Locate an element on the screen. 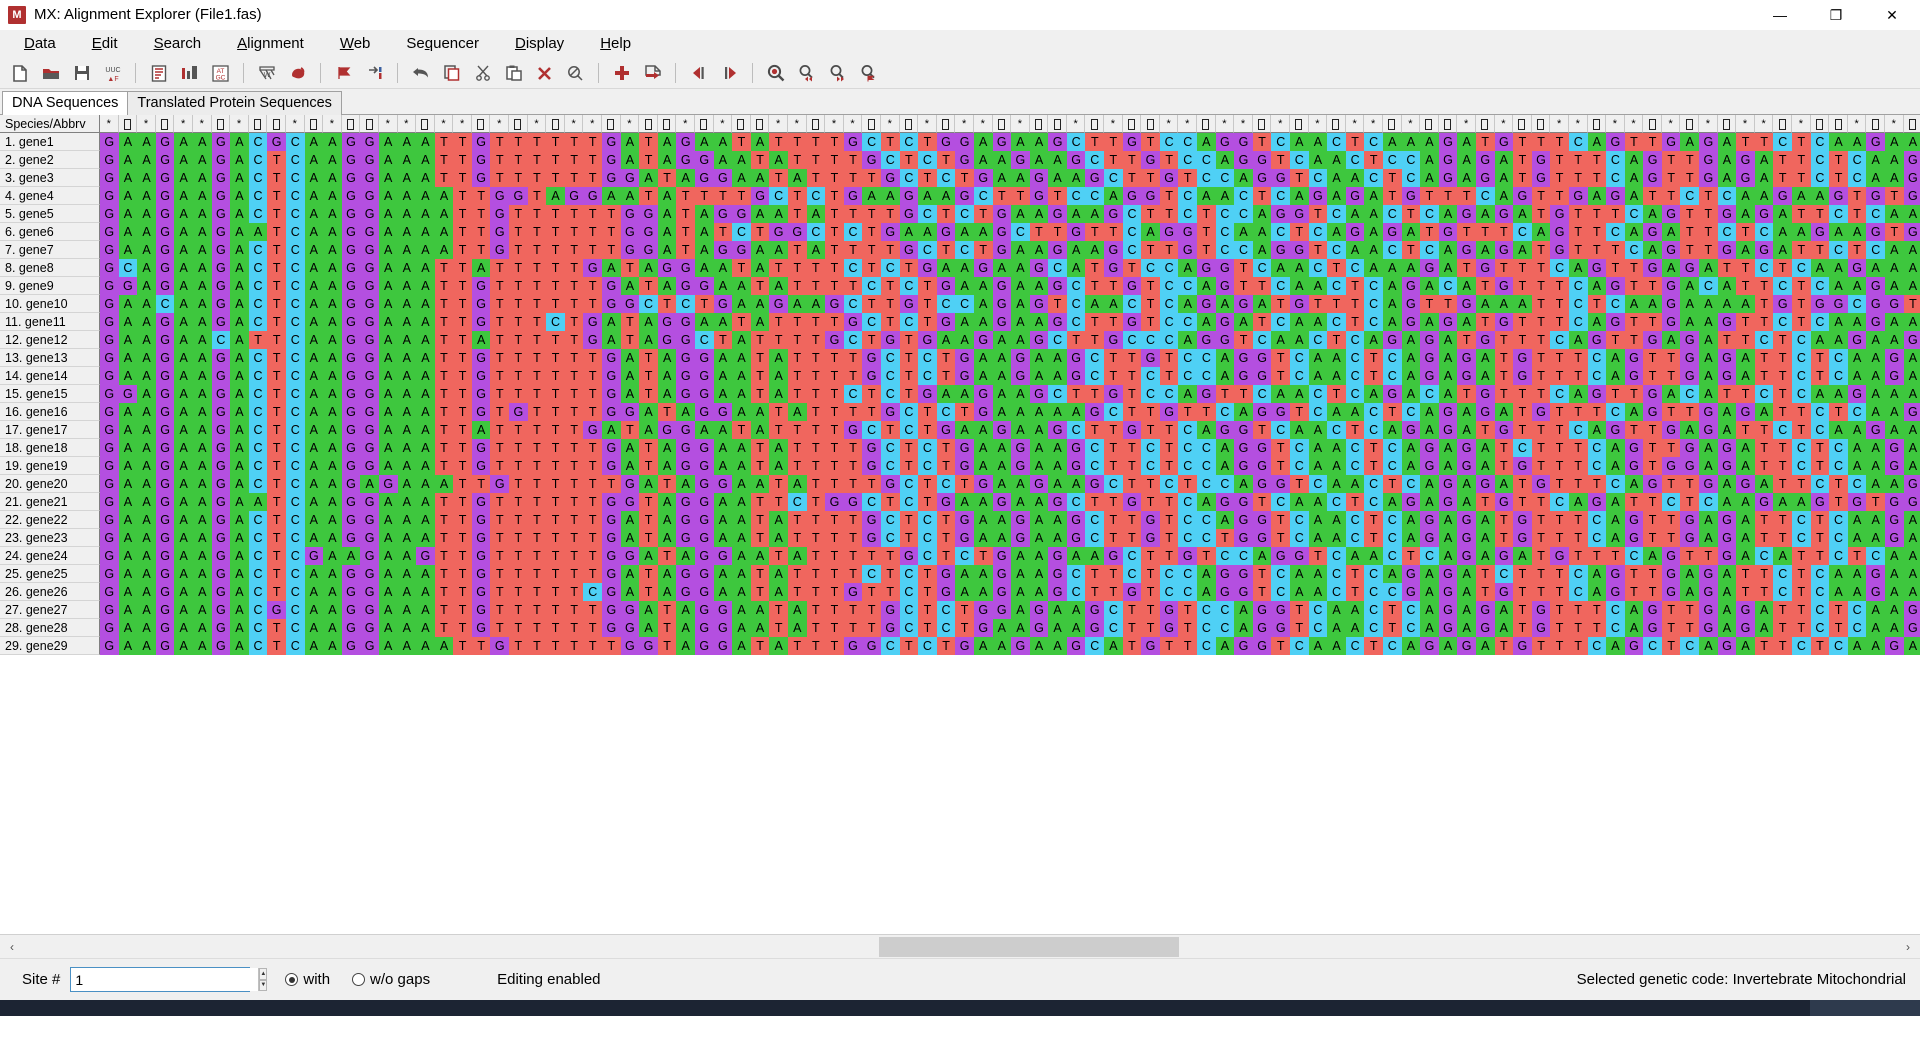 Image resolution: width=1920 pixels, height=1039 pixels. radio-without-gaps is located at coordinates (359, 979).